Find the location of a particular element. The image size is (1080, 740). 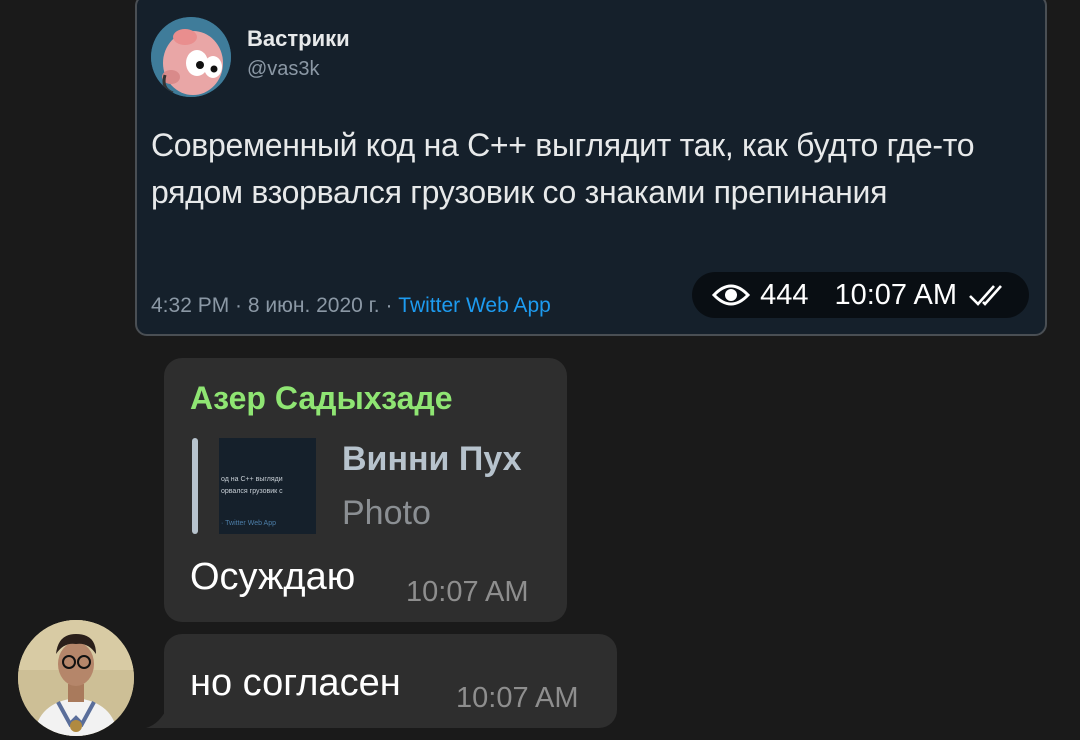

reply-quote-bar is located at coordinates (195, 486).